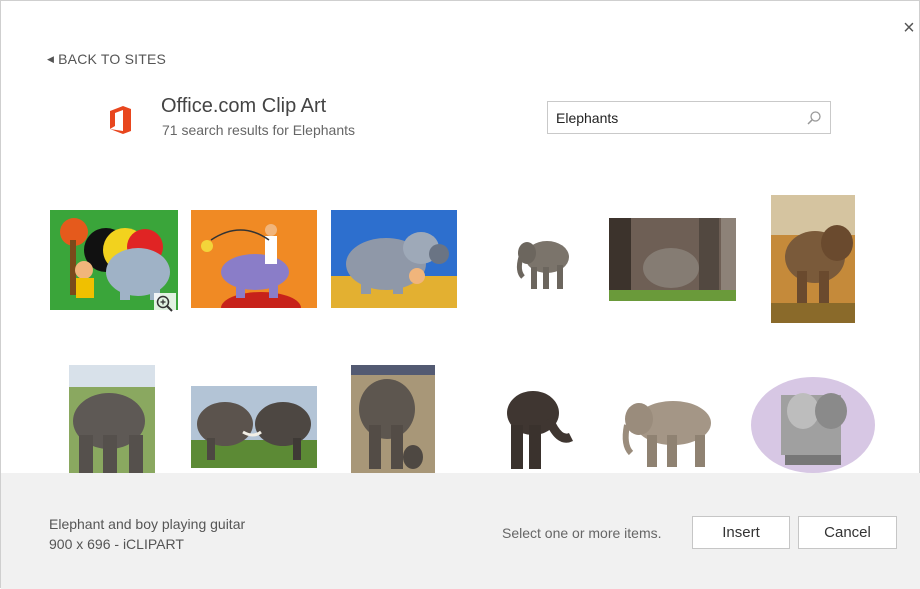  Describe the element at coordinates (165, 304) in the screenshot. I see `zoom-icon` at that location.